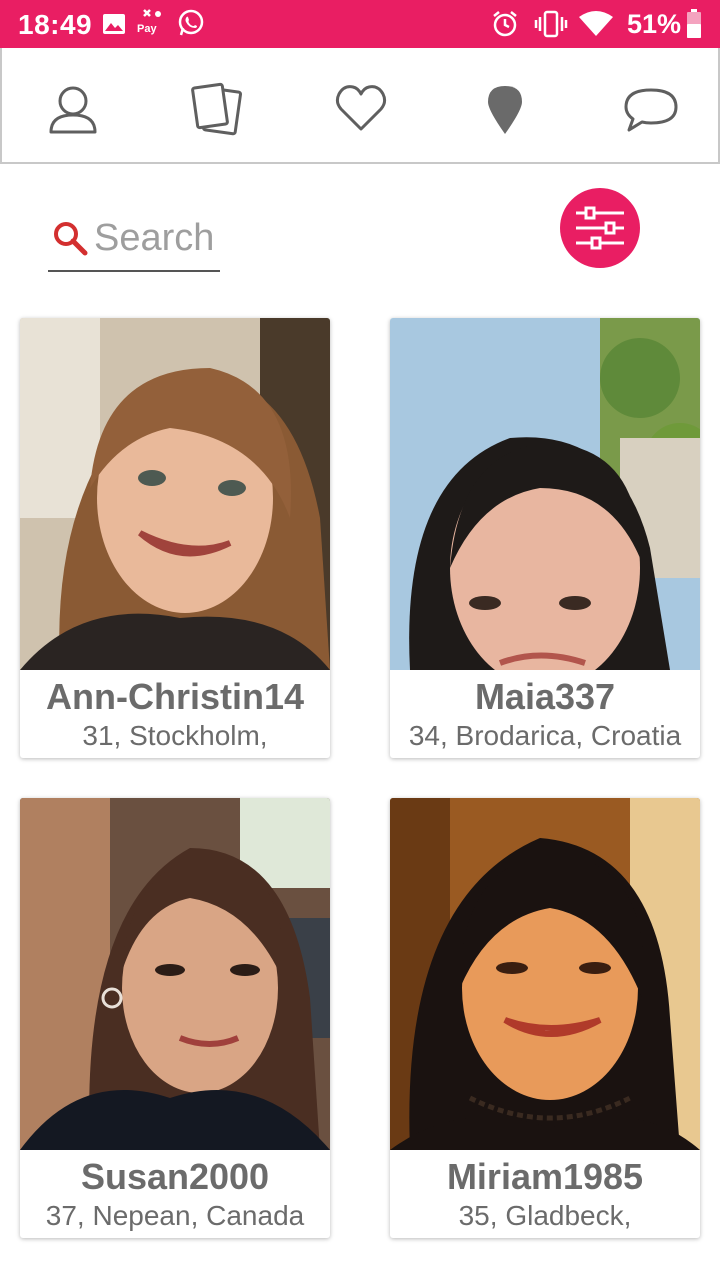 Image resolution: width=720 pixels, height=1280 pixels. Describe the element at coordinates (175, 735) in the screenshot. I see `profile-details: 31, Stockholm,` at that location.